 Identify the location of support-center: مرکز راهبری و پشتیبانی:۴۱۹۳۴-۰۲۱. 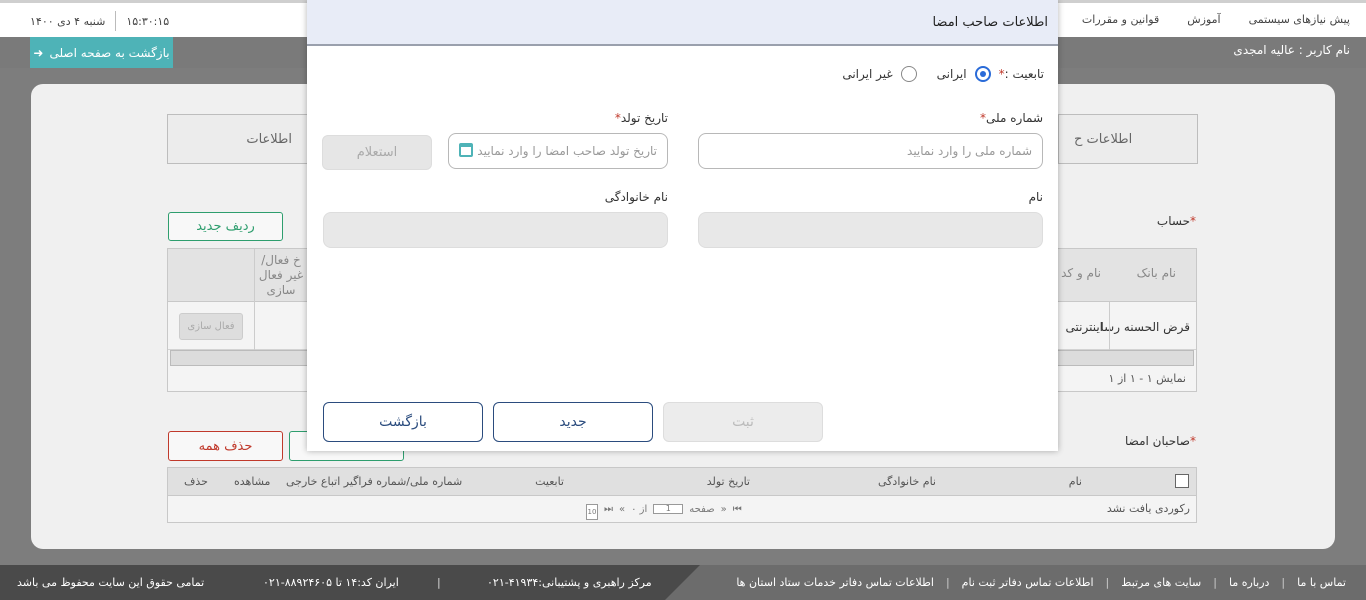
(569, 582).